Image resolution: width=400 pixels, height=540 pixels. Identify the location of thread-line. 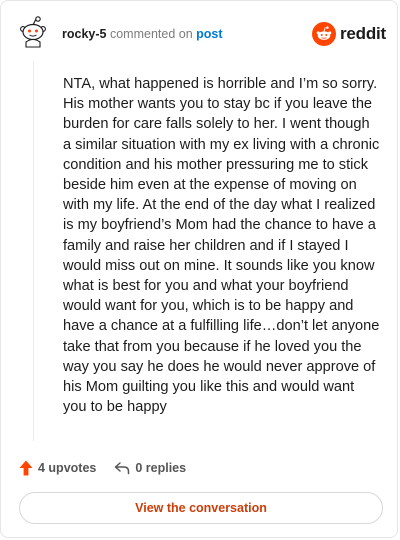
(33, 251).